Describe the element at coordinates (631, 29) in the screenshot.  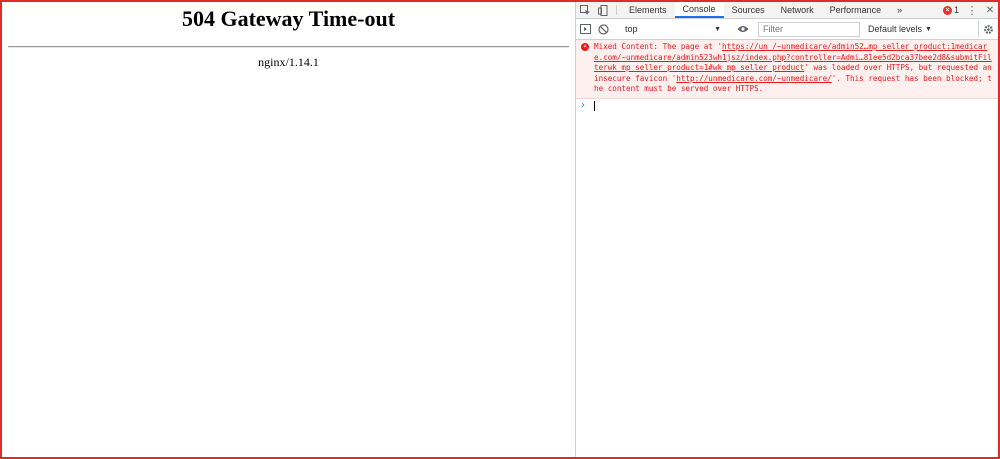
I see `context-value: top` at that location.